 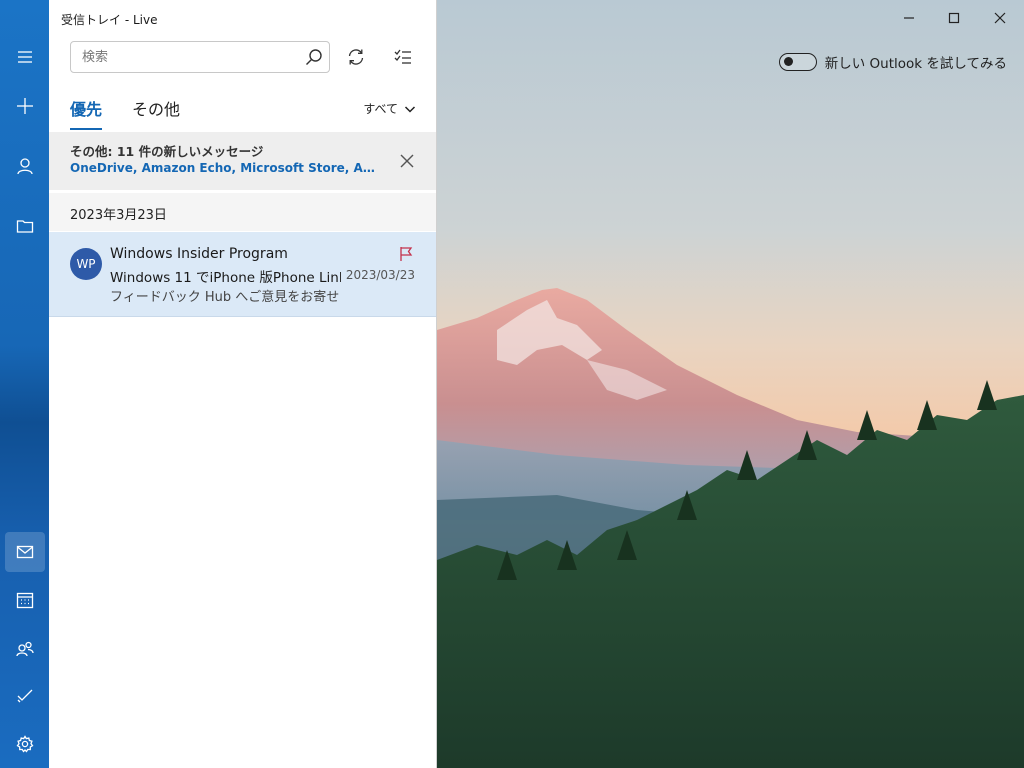 I want to click on close-window-button, so click(x=1000, y=18).